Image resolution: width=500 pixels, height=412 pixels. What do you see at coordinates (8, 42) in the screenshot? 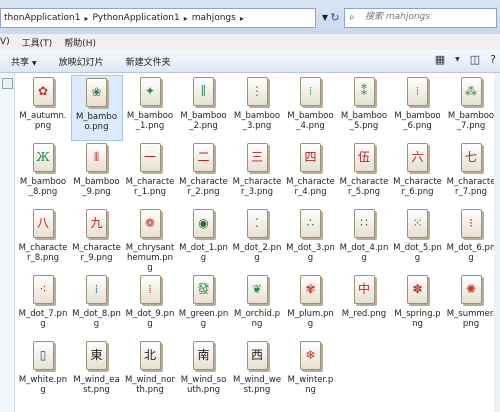
I see `menu-view: V)` at bounding box center [8, 42].